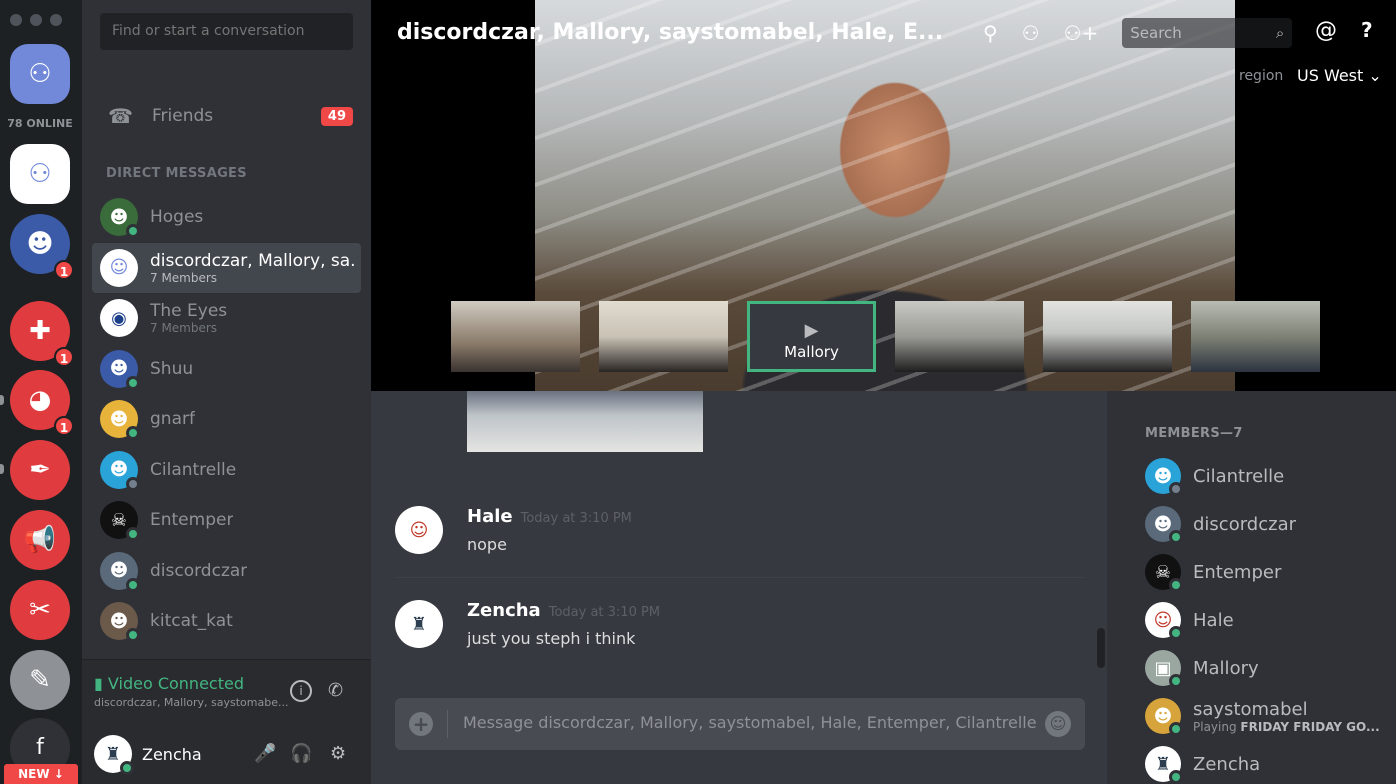  I want to click on server-gamepad: ✚ 1, so click(42, 334).